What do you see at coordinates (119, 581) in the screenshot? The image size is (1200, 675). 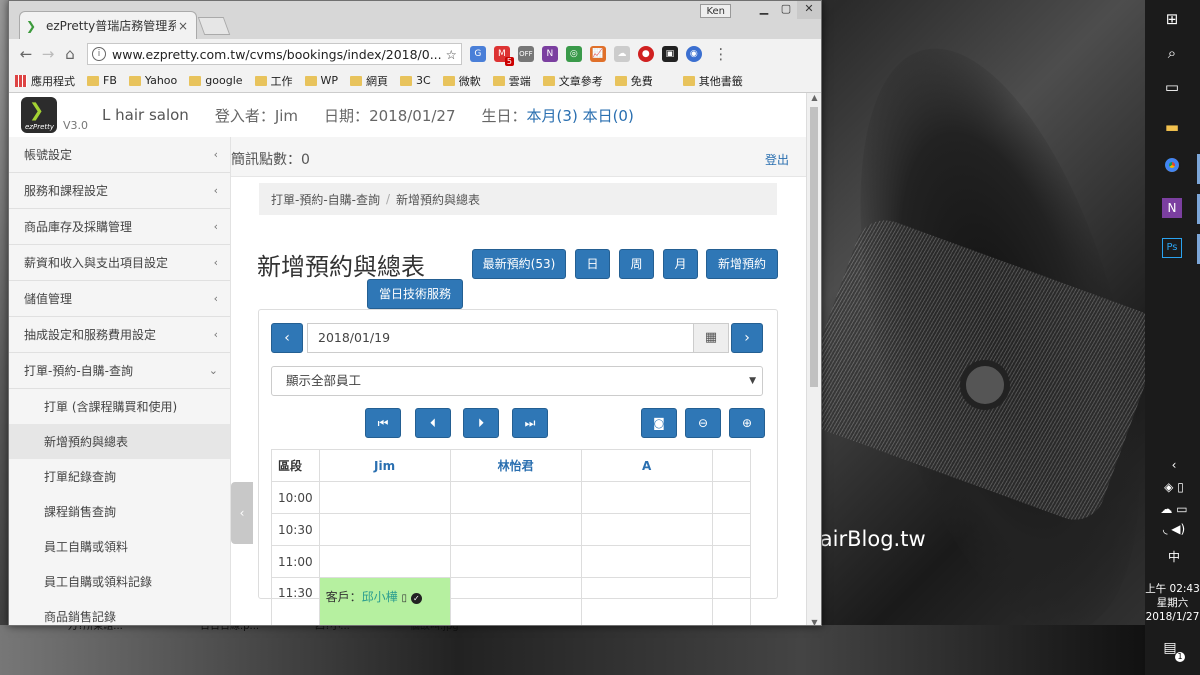 I see `sidebar-subitem-staff-purchase-records: 員工自購或領料記錄` at bounding box center [119, 581].